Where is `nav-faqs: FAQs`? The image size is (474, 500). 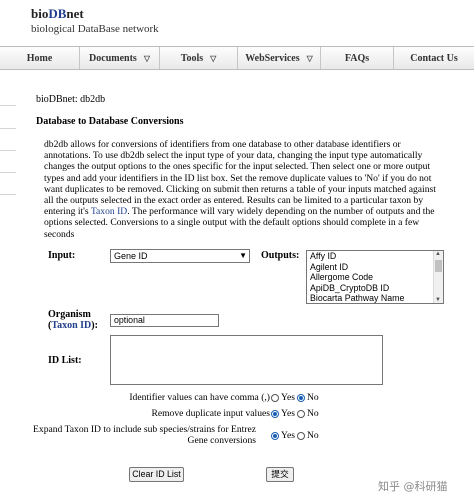 nav-faqs: FAQs is located at coordinates (357, 58).